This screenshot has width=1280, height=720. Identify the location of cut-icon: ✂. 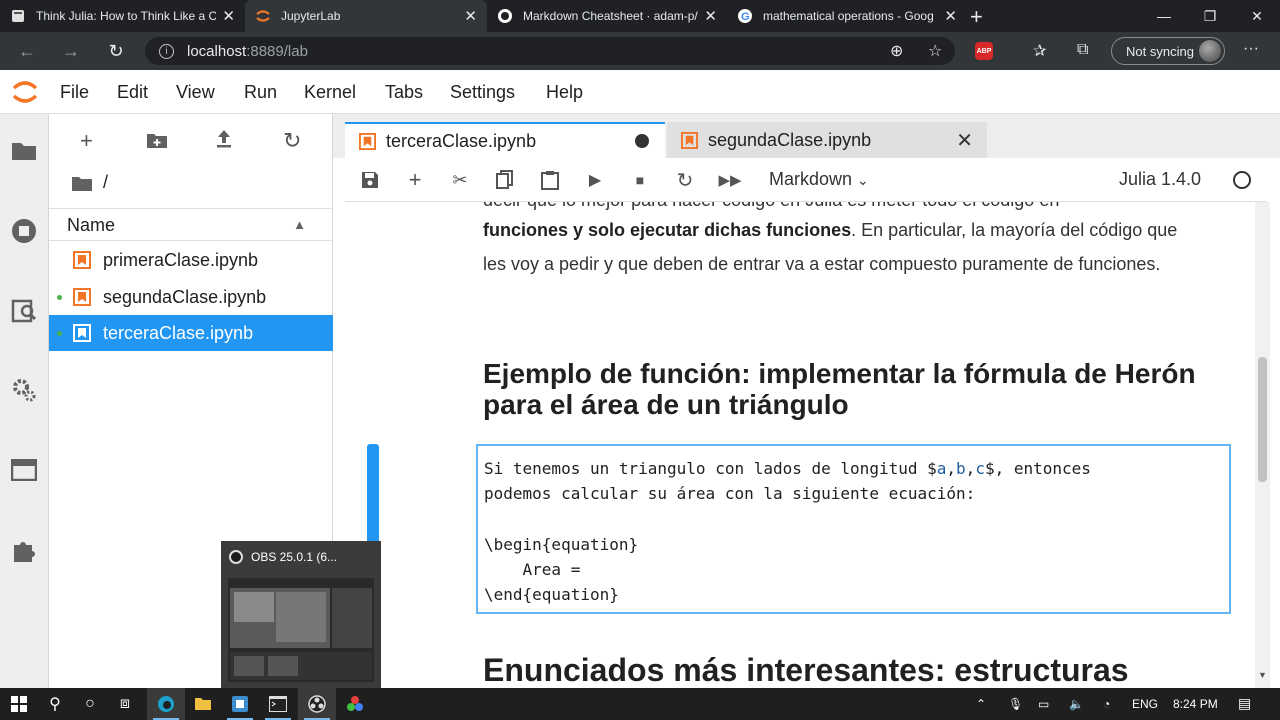
(460, 180).